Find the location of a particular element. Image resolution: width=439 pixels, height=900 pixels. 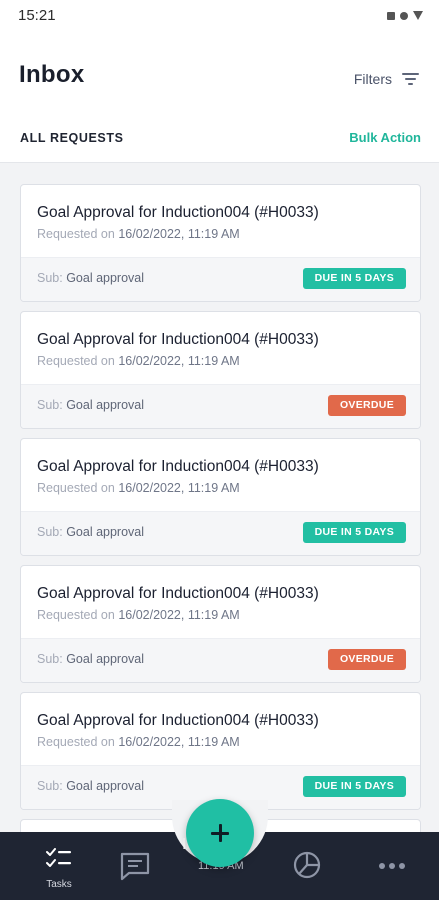

record-icon is located at coordinates (404, 15).